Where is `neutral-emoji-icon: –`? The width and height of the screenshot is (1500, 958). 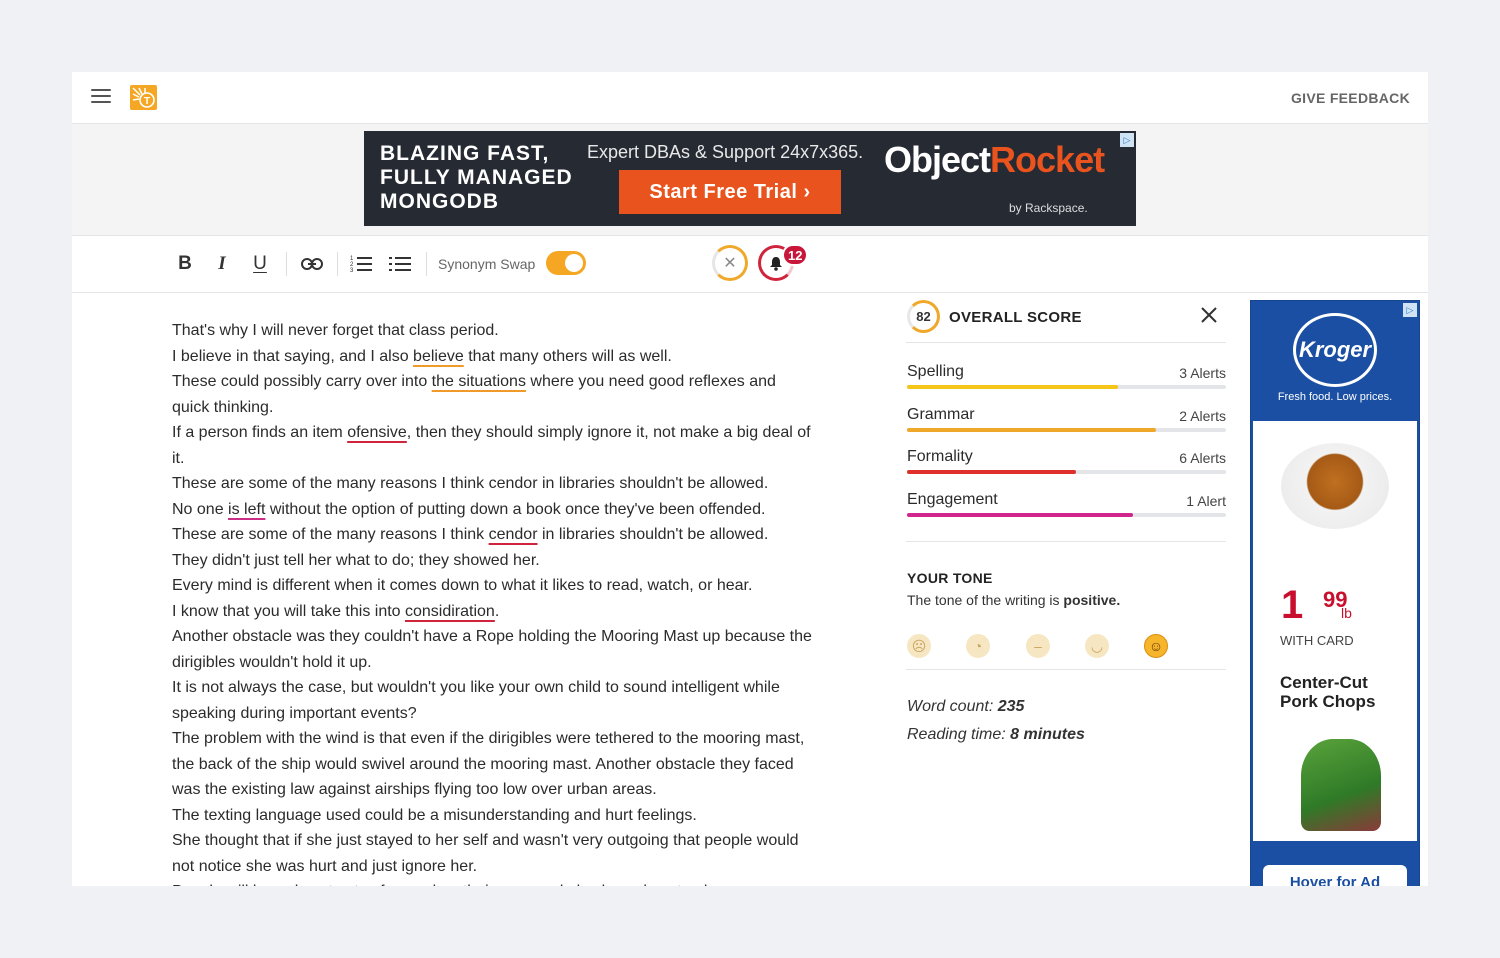
neutral-emoji-icon: – is located at coordinates (1038, 646).